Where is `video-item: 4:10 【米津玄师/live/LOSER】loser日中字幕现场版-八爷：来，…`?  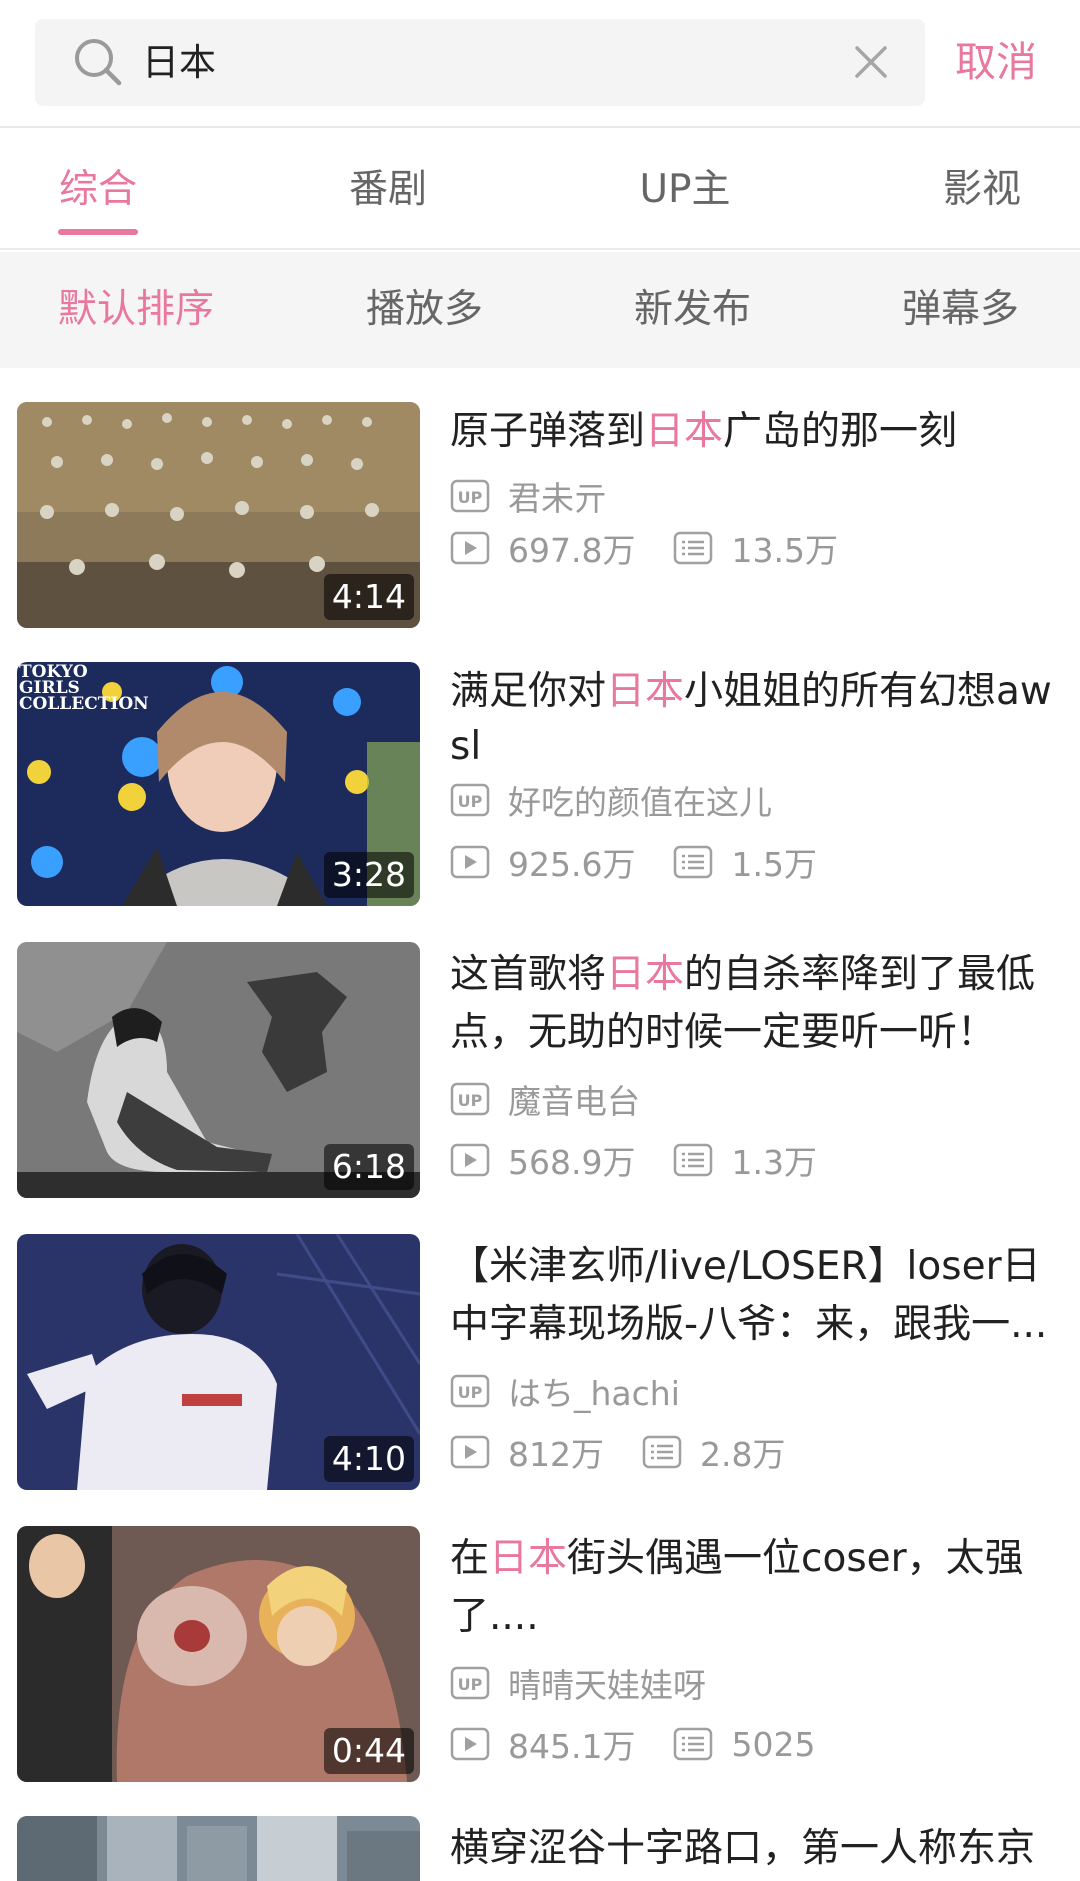
video-item: 4:10 【米津玄师/live/LOSER】loser日中字幕现场版-八爷：来，… is located at coordinates (540, 1362).